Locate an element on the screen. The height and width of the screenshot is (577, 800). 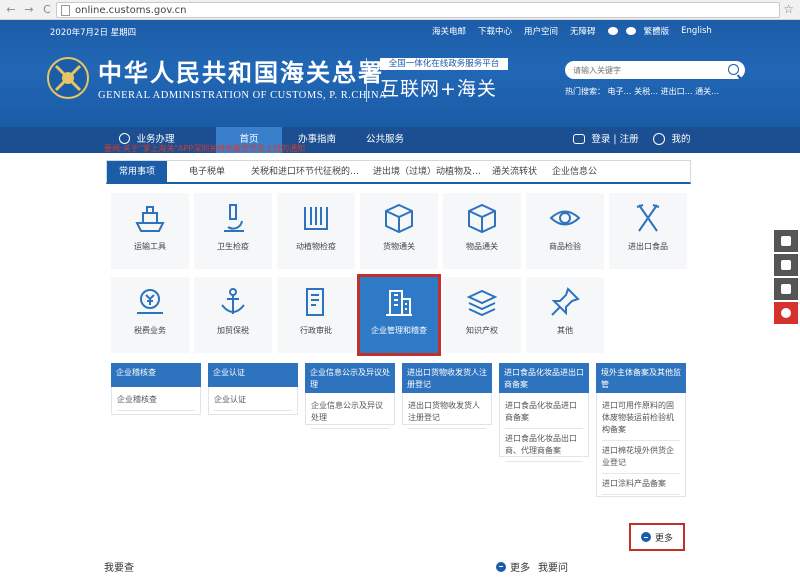
link-accessibility: 无障碍 is located at coordinates (583, 31).